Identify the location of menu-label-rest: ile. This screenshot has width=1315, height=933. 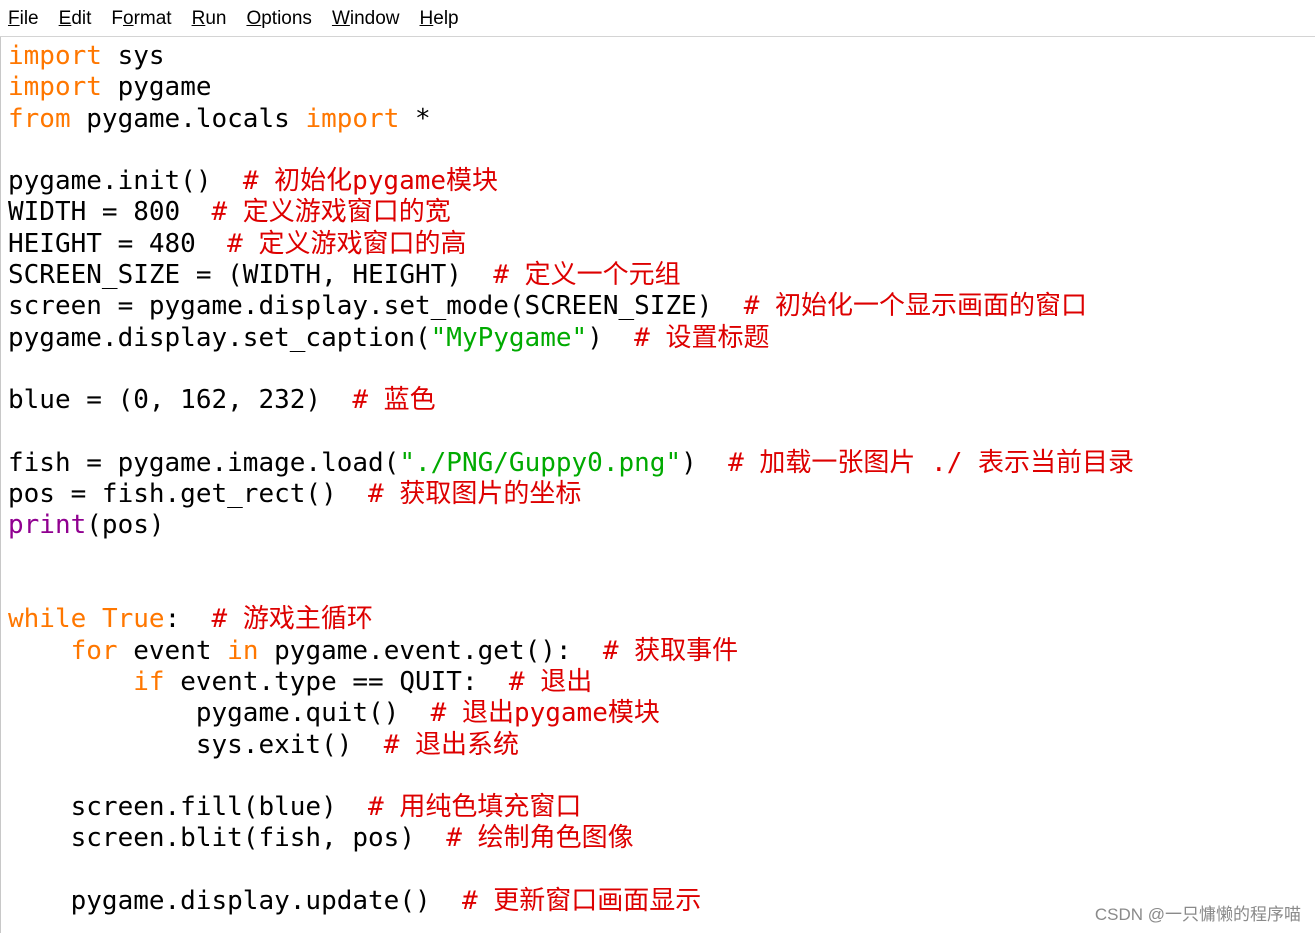
(29, 18).